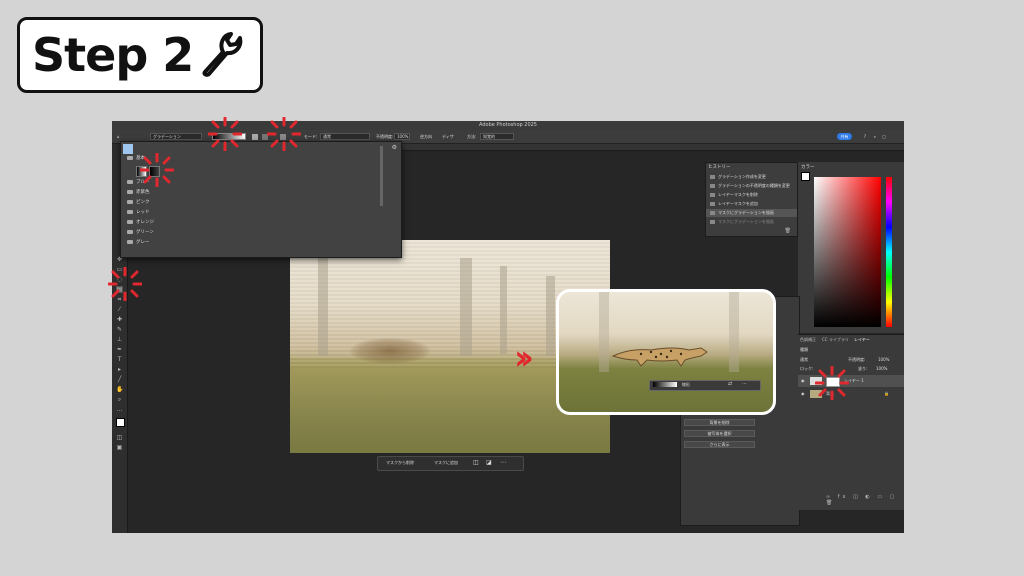  I want to click on folder-pink: ピンク, so click(138, 203).